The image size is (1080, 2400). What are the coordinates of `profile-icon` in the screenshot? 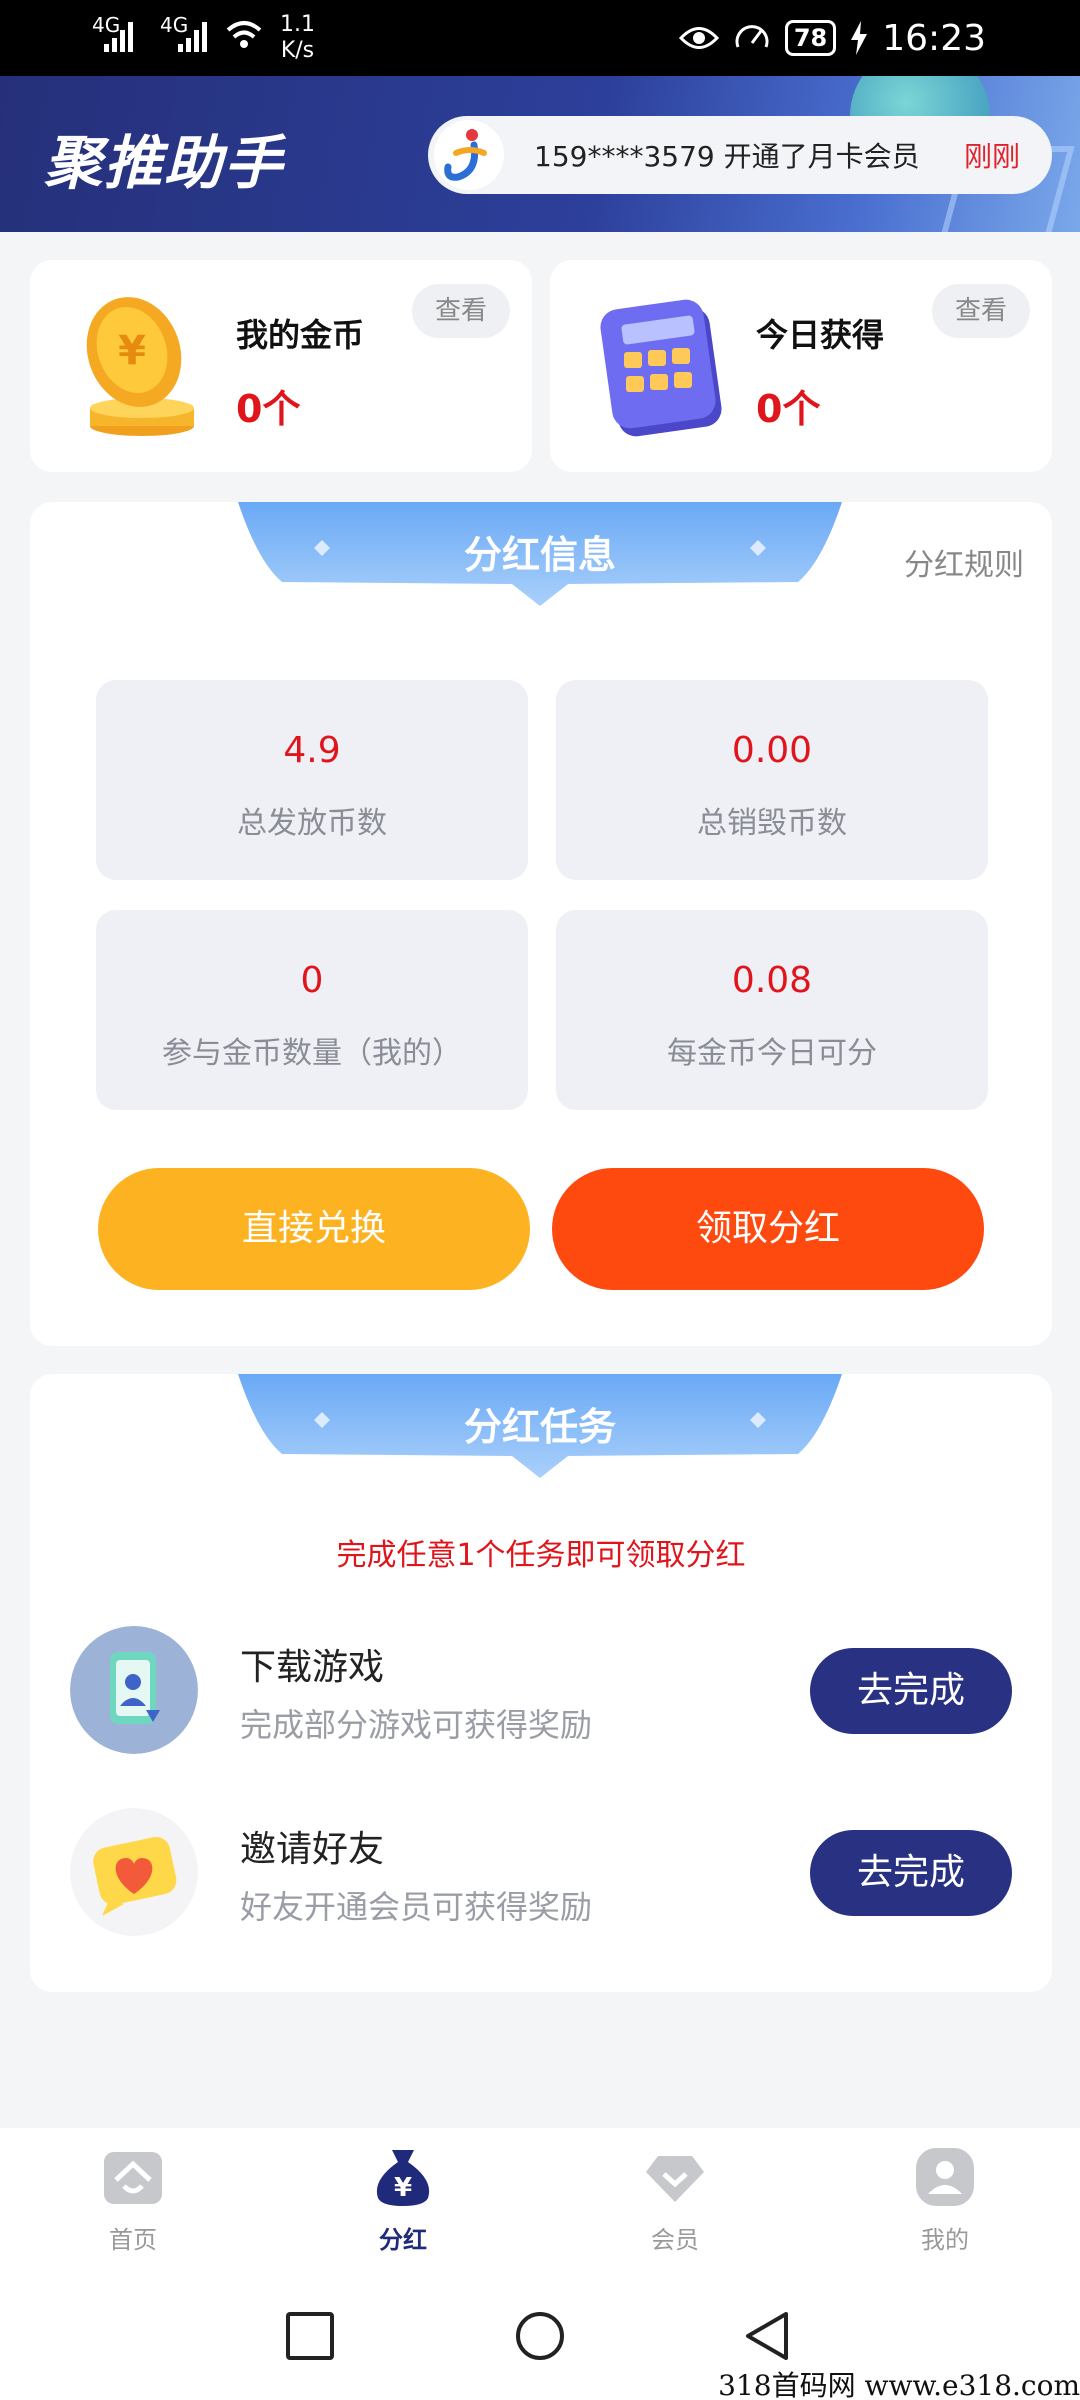 It's located at (945, 2177).